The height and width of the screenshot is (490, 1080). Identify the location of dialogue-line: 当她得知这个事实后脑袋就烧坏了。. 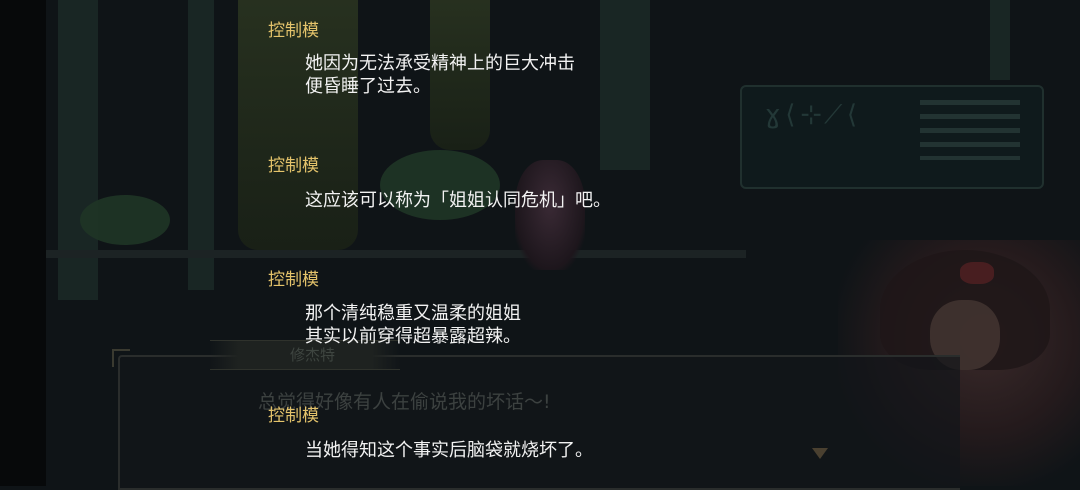
(449, 450).